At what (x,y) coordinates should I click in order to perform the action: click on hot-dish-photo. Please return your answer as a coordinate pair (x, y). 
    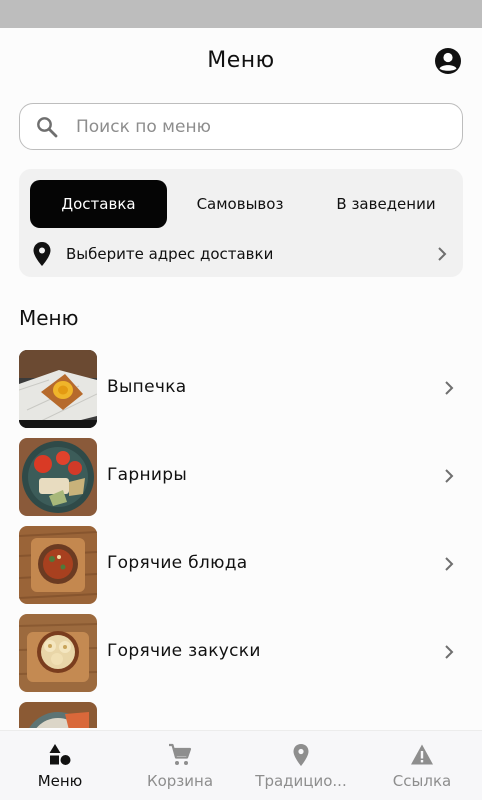
    Looking at the image, I should click on (58, 565).